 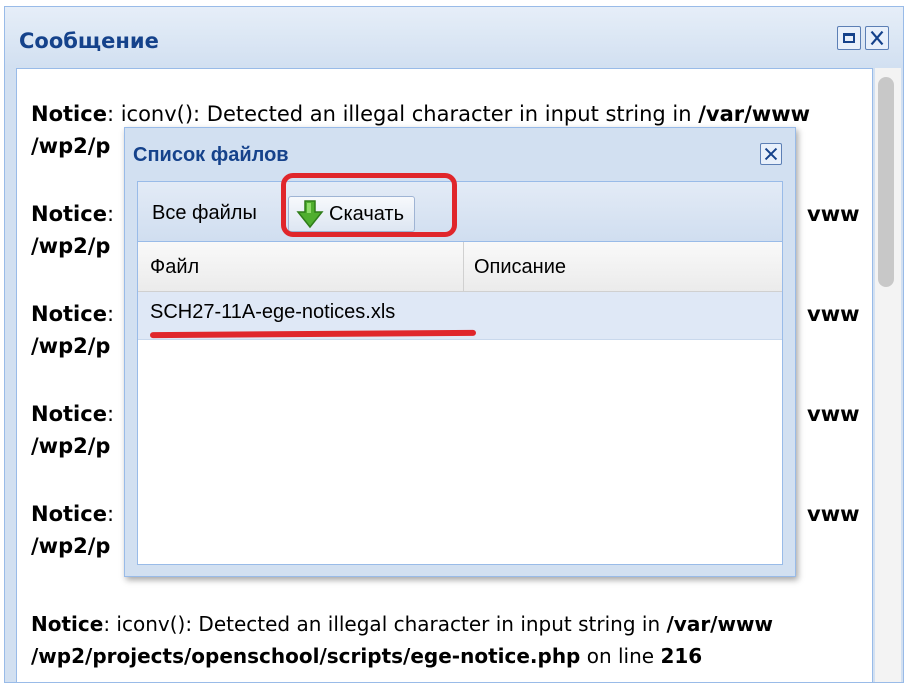 I want to click on scrollbar-thumb, so click(x=886, y=182).